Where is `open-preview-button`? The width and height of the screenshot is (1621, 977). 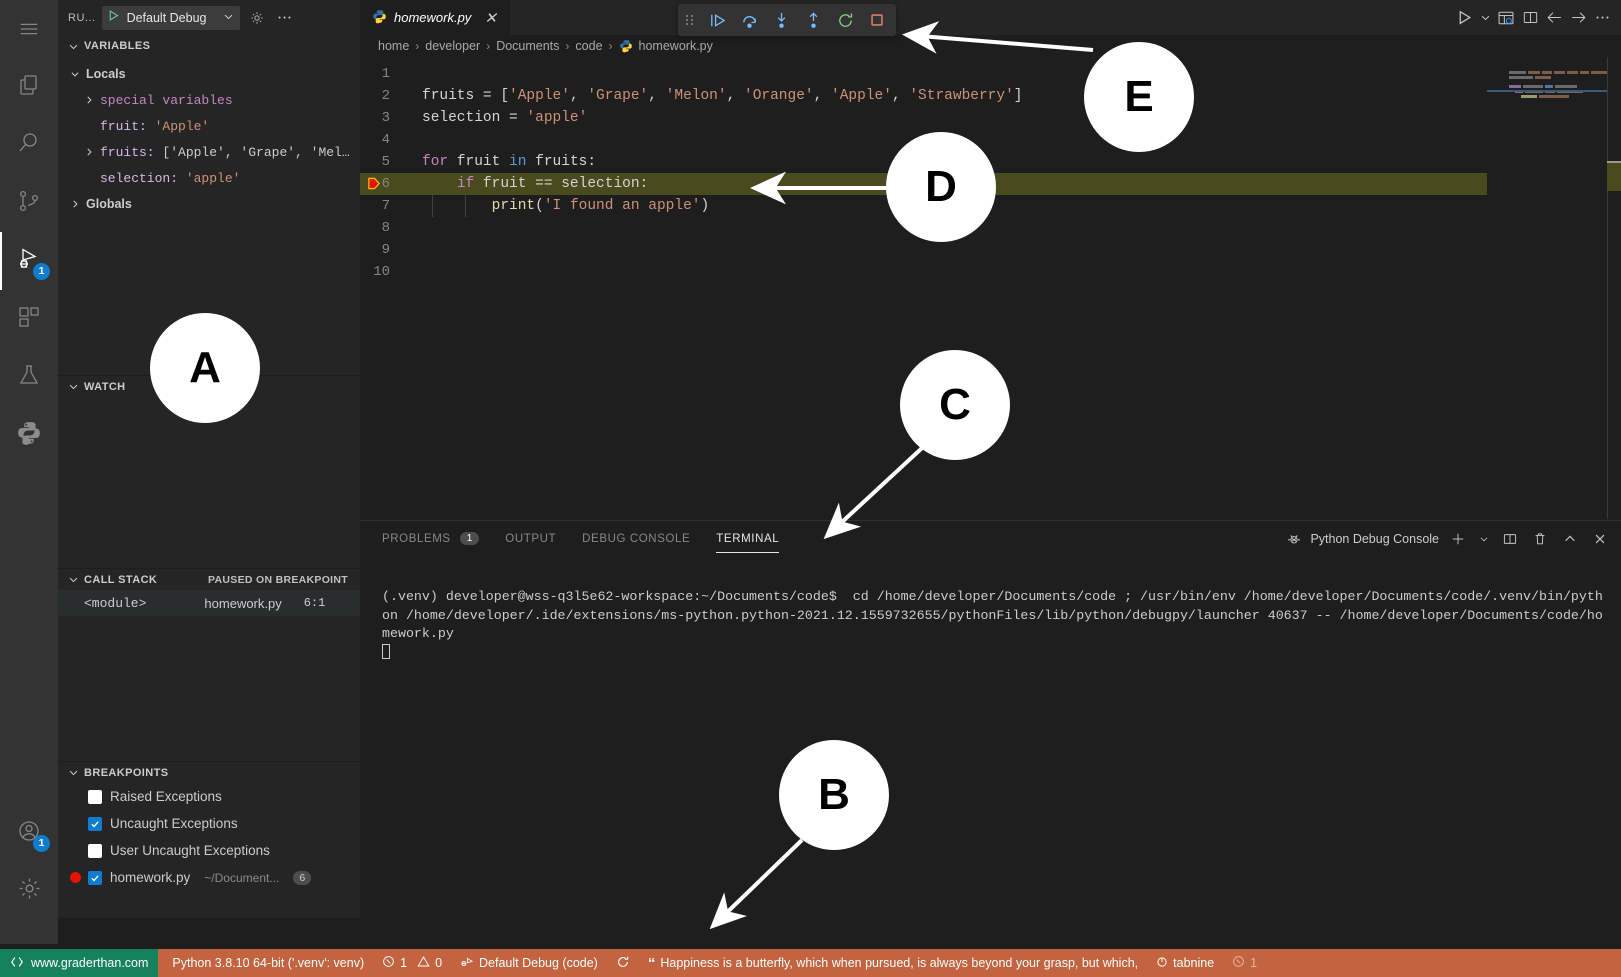
open-preview-button is located at coordinates (1506, 18).